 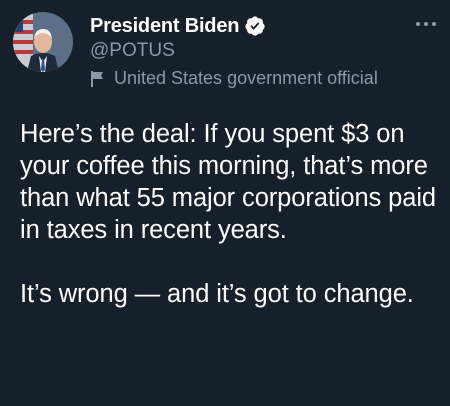 I want to click on name-row: President Biden, so click(x=178, y=26).